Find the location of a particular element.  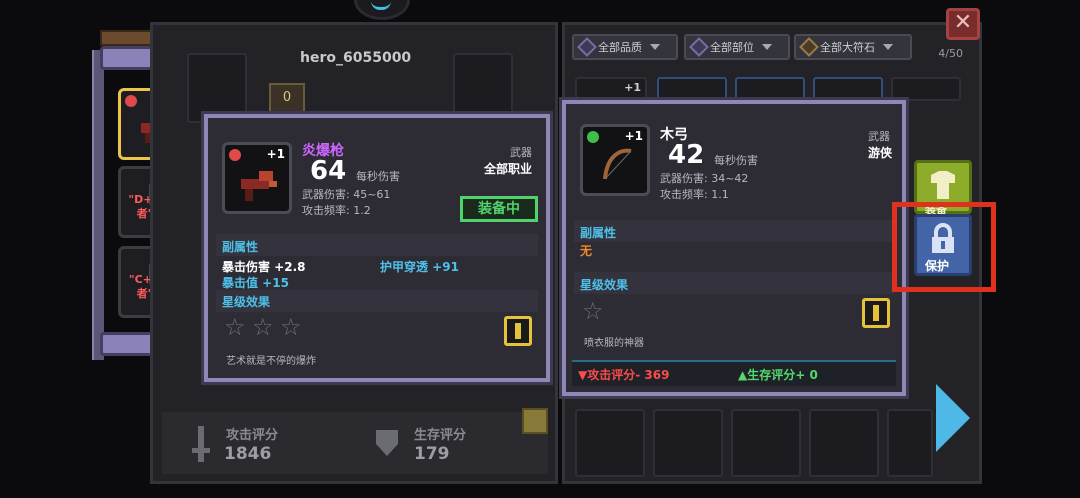

flame-gun-icon is located at coordinates (259, 186).